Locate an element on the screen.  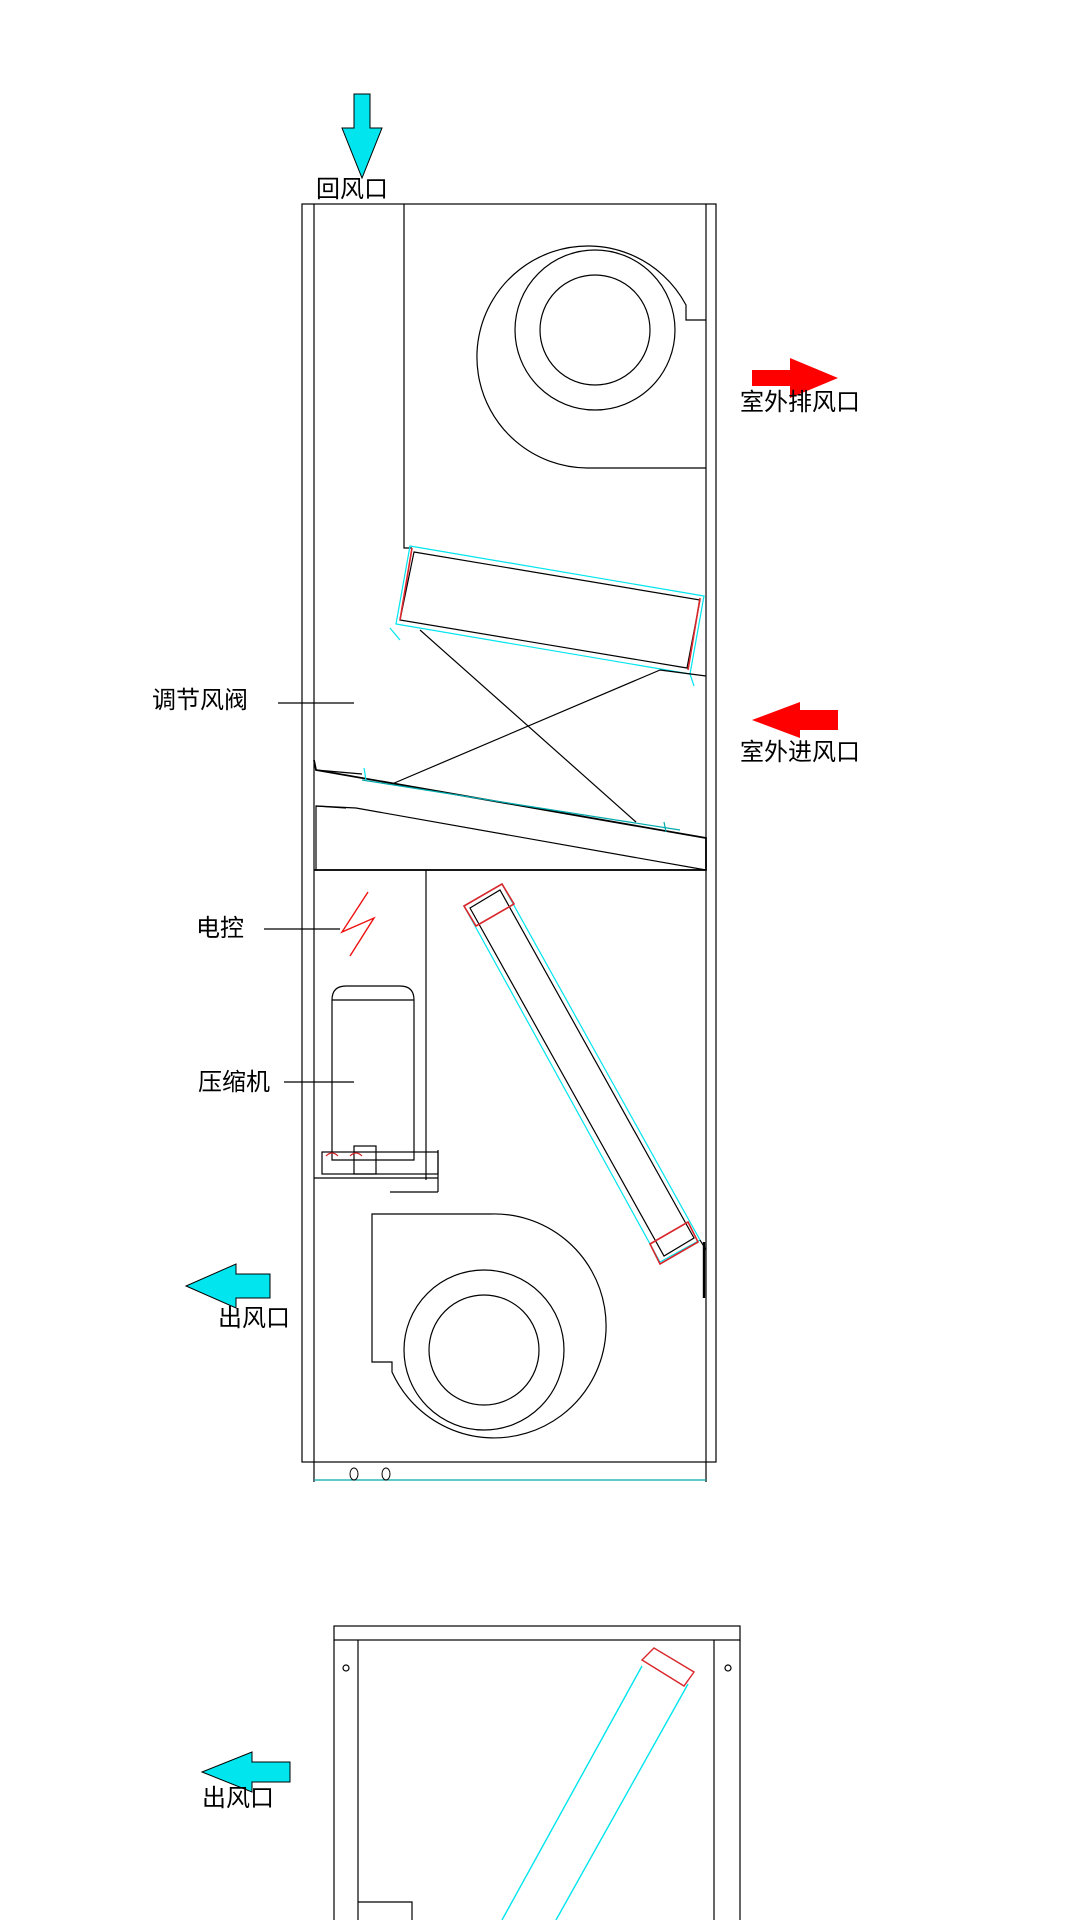
lower-coil is located at coordinates (584, 1090).